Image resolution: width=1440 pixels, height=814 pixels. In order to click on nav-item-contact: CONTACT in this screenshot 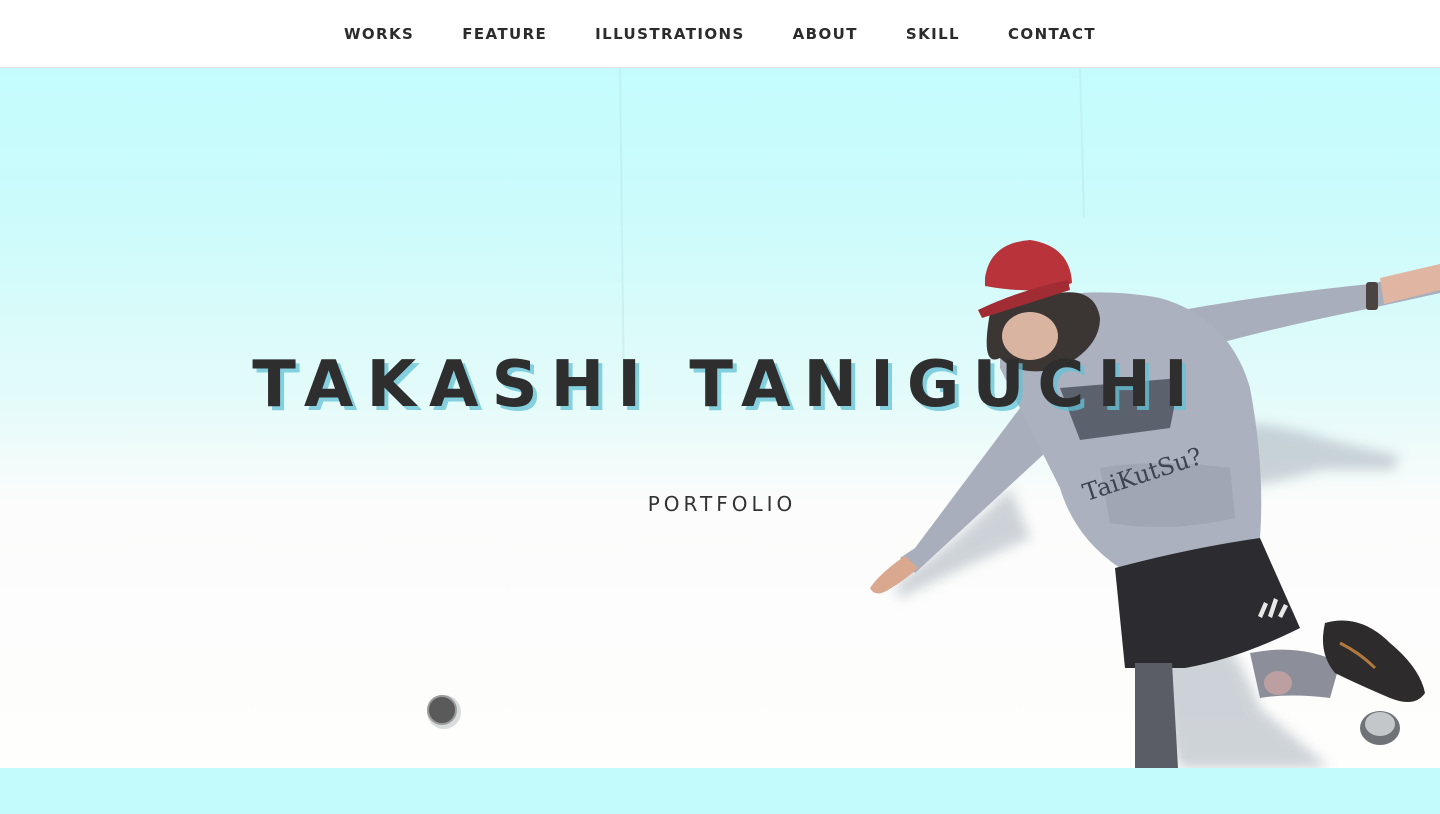, I will do `click(1052, 34)`.